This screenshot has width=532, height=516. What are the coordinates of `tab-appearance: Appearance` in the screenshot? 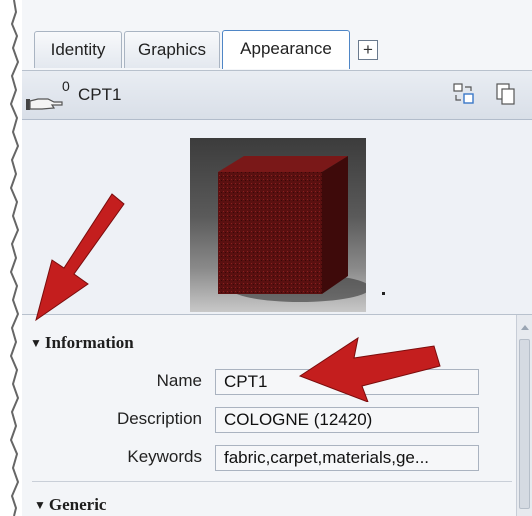 It's located at (286, 49).